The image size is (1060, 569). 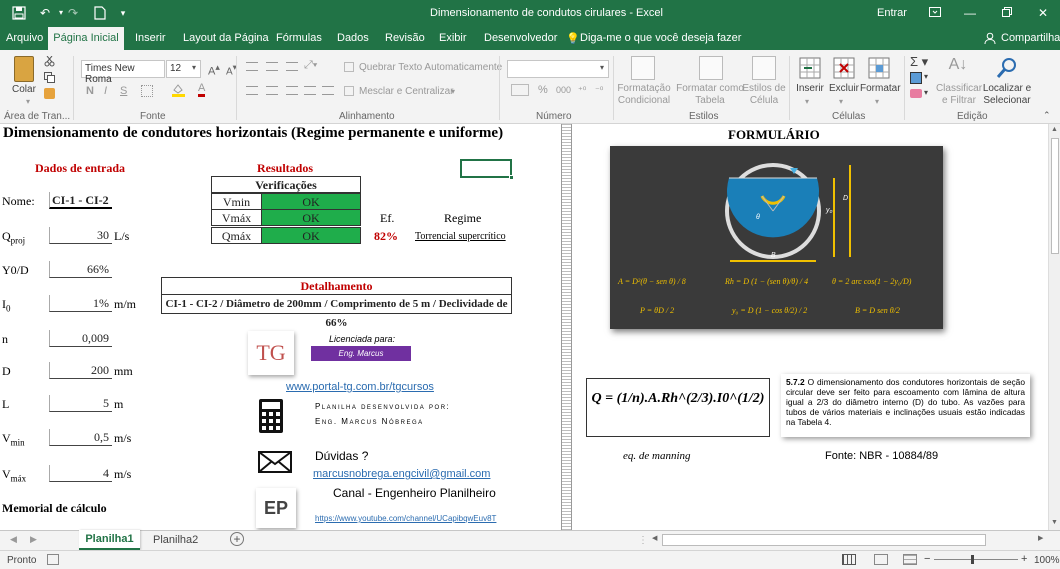 I want to click on font-color-icon: A, so click(x=202, y=90).